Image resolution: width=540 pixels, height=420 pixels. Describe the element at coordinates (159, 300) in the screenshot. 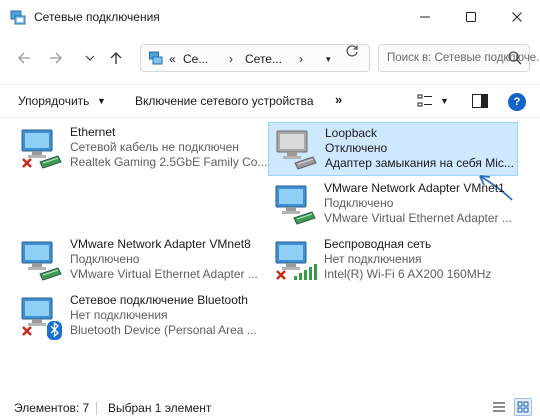

I see `connection-name: Сетевое подключение Bluetooth` at that location.